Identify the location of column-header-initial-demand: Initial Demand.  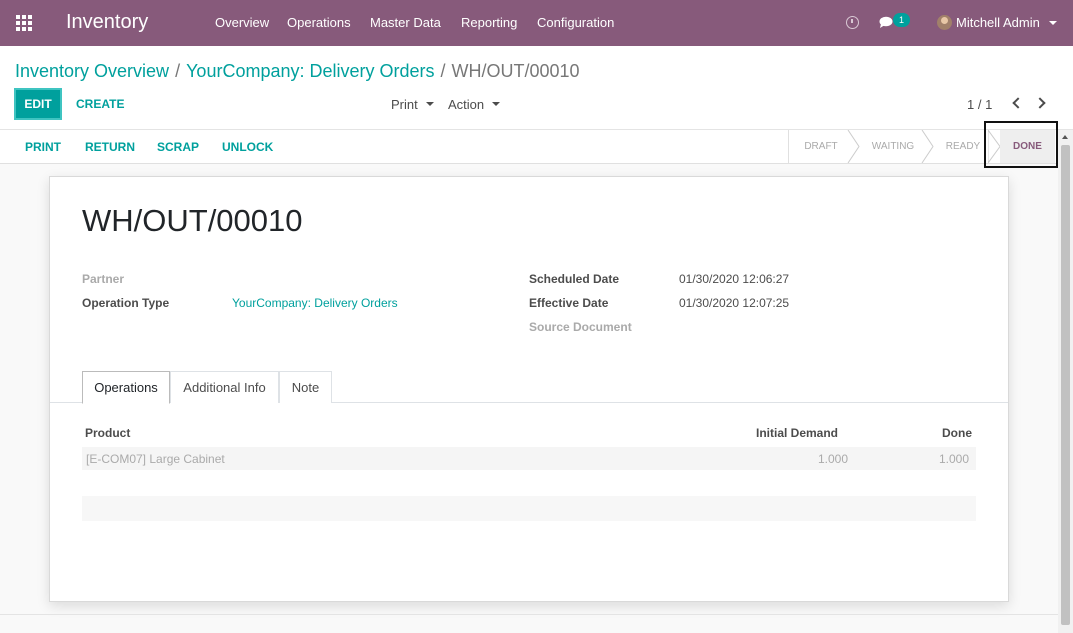
(797, 433).